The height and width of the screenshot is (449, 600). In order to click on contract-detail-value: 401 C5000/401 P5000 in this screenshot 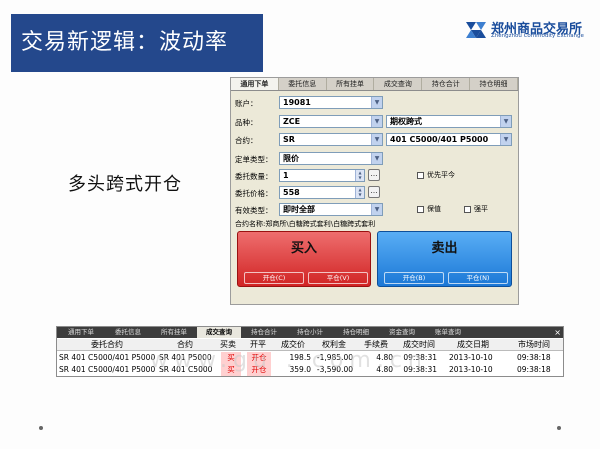, I will do `click(439, 139)`.